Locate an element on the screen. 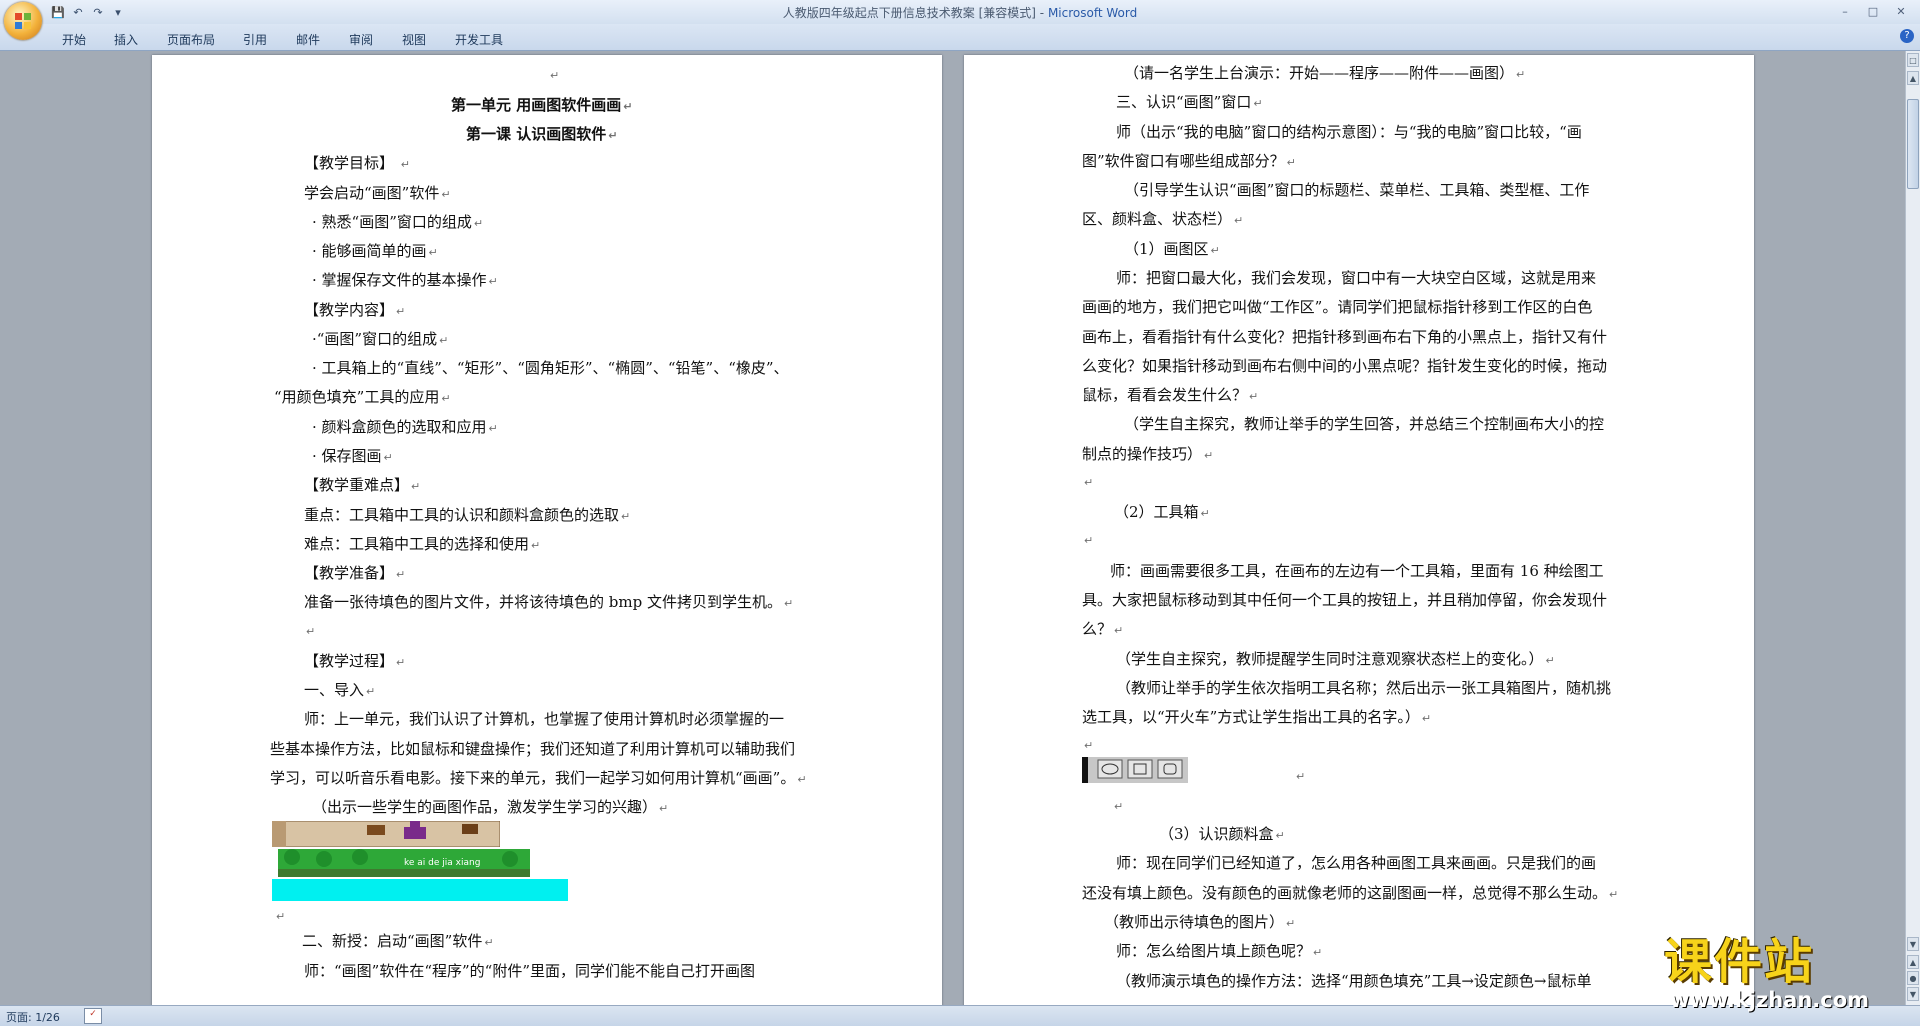 Image resolution: width=1920 pixels, height=1026 pixels. paragraph: 些基本操作方法，比如鼠标和键盘操作；我们还知道了利用计算机可以辅助我们 is located at coordinates (533, 749).